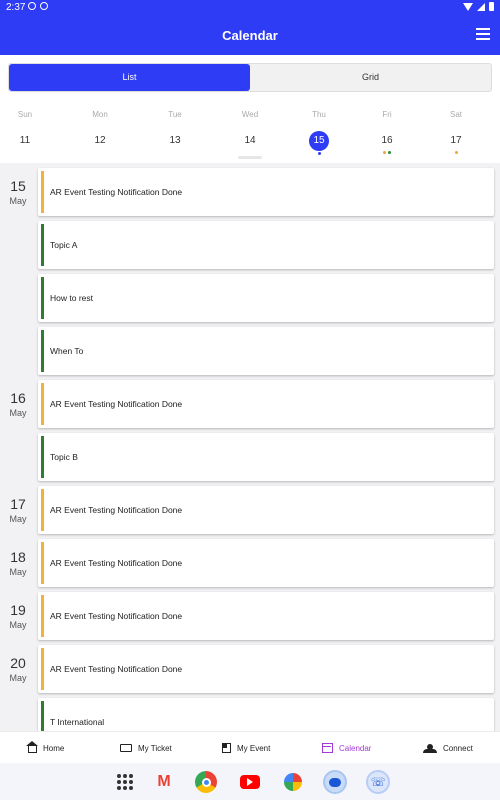  I want to click on event-card: When To, so click(266, 351).